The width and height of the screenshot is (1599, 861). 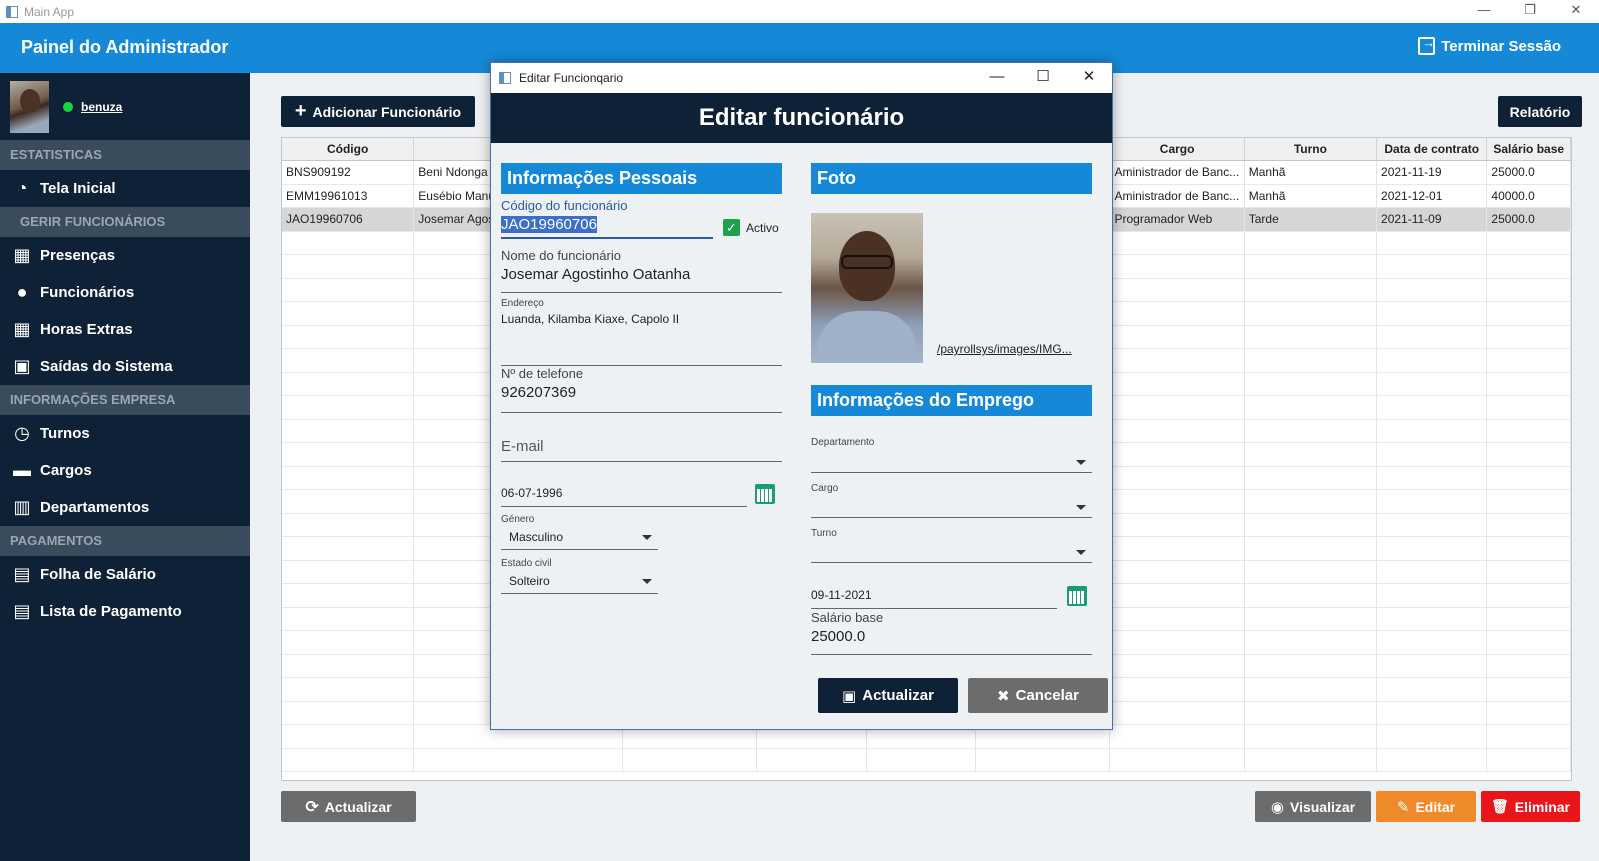 What do you see at coordinates (607, 226) in the screenshot?
I see `code-input: JAO19960706` at bounding box center [607, 226].